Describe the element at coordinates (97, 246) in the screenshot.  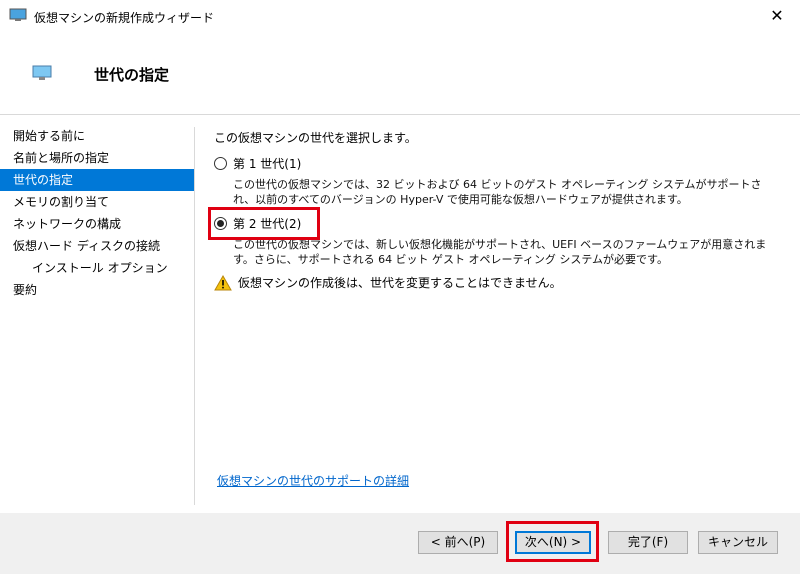
I see `nav-item-virtual-disk: 仮想ハード ディスクの接続` at that location.